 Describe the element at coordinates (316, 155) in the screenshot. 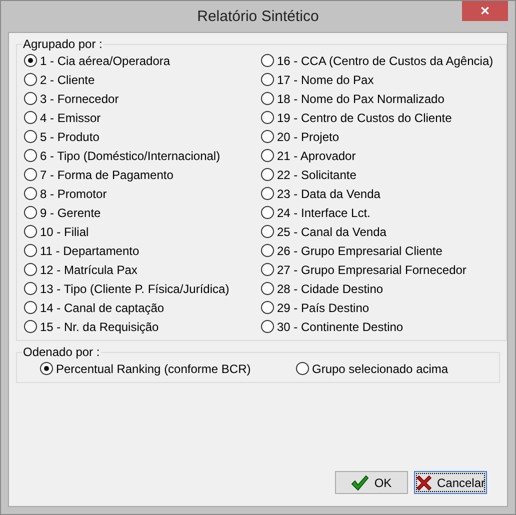

I see `option-label: 21 - Aprovador` at that location.